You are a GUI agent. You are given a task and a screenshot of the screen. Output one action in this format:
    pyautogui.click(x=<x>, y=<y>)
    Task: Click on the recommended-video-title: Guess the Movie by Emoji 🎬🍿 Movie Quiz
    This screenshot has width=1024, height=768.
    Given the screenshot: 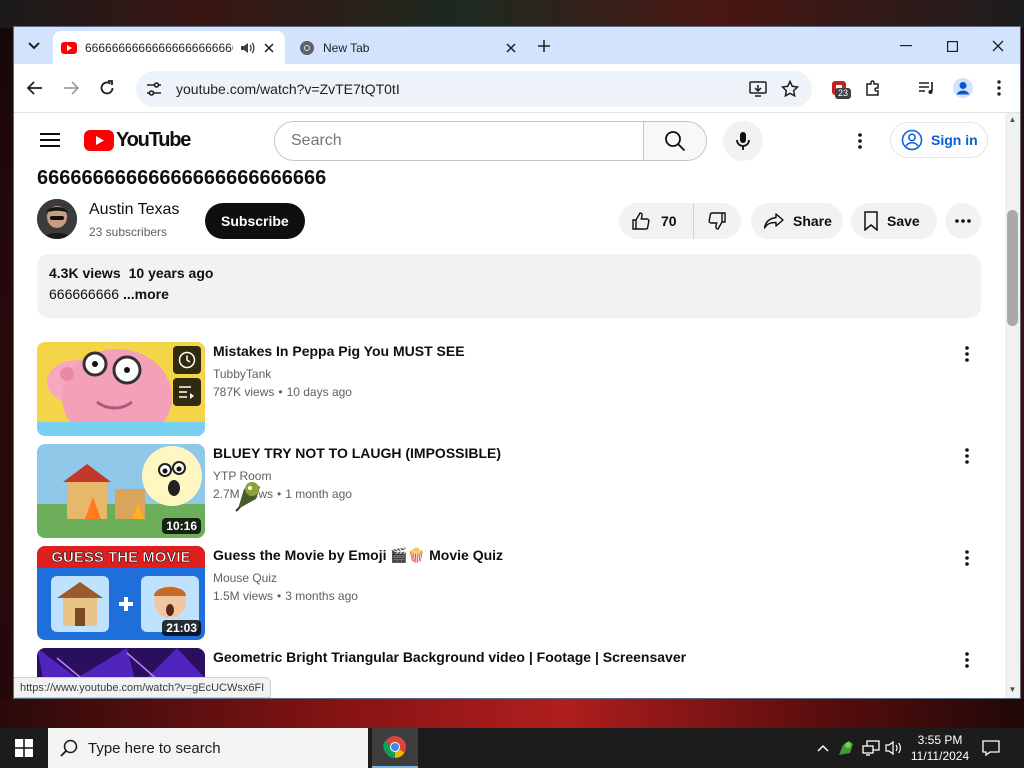 What is the action you would take?
    pyautogui.click(x=358, y=555)
    